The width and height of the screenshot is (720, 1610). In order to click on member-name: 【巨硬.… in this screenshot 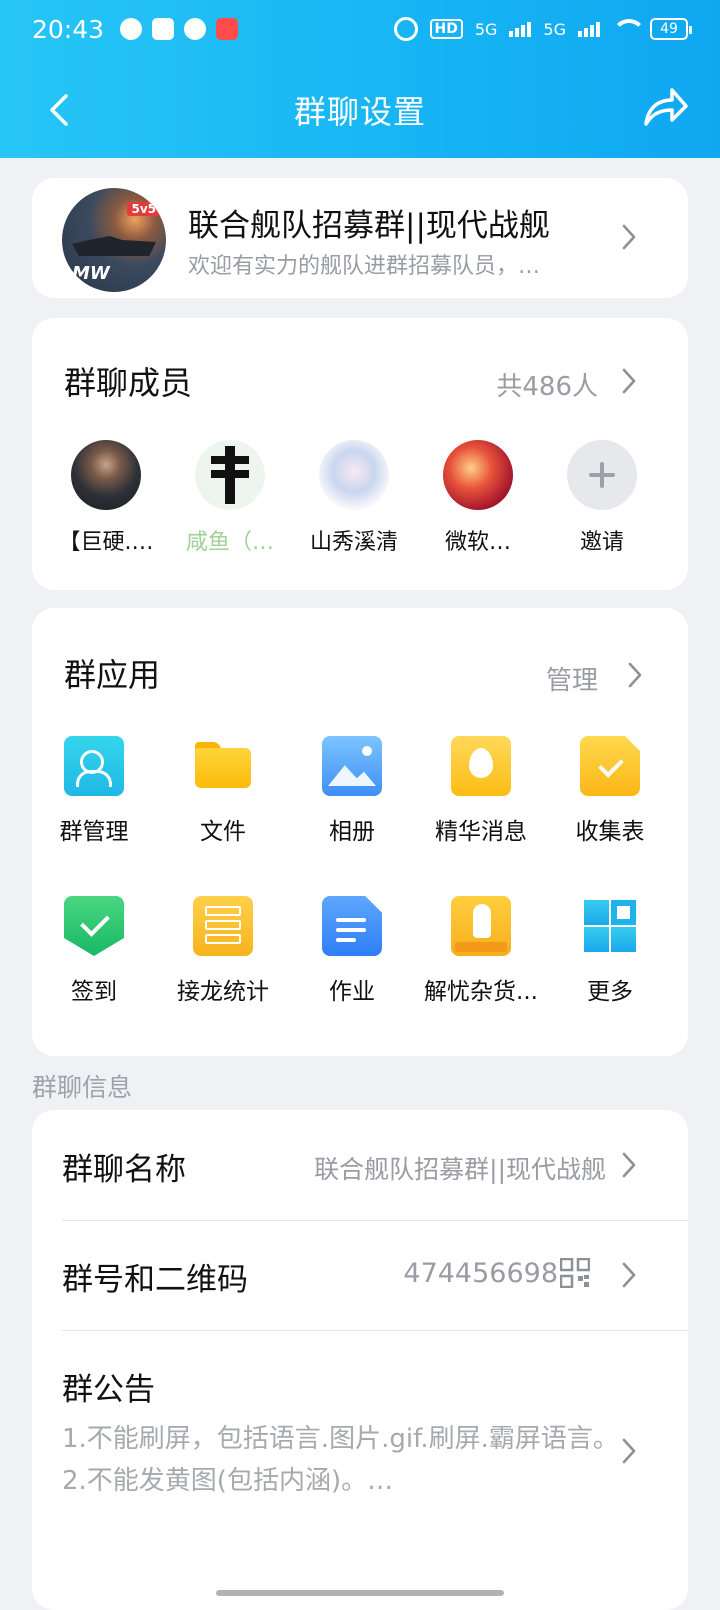, I will do `click(106, 542)`.